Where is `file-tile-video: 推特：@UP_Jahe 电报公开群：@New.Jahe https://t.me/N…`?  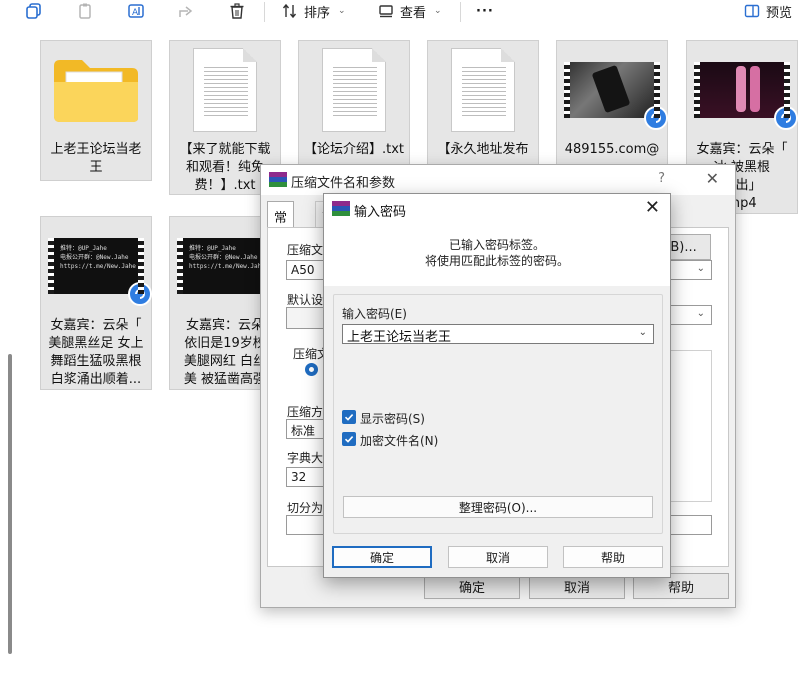
file-tile-video: 推特：@UP_Jahe 电报公开群：@New.Jahe https://t.me/N… is located at coordinates (96, 303).